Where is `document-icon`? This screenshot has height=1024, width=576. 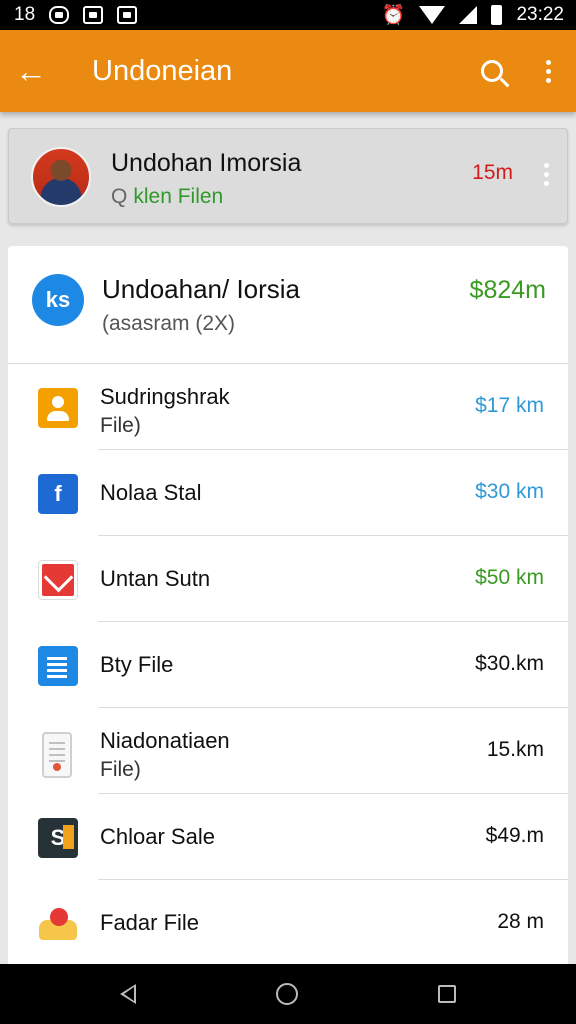 document-icon is located at coordinates (58, 666).